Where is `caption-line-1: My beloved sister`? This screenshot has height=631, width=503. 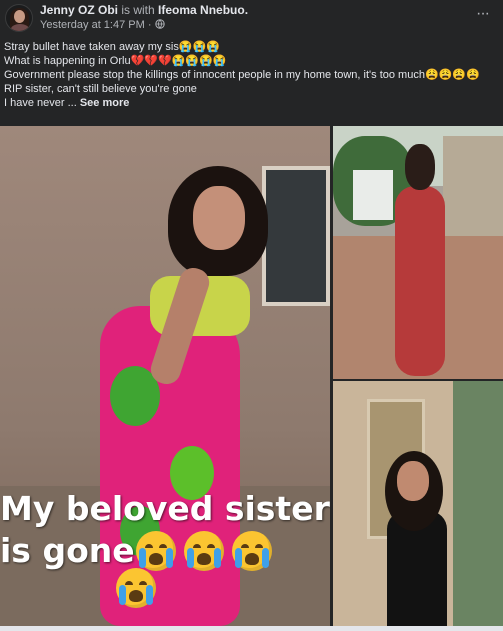
caption-line-1: My beloved sister is located at coordinates (165, 508).